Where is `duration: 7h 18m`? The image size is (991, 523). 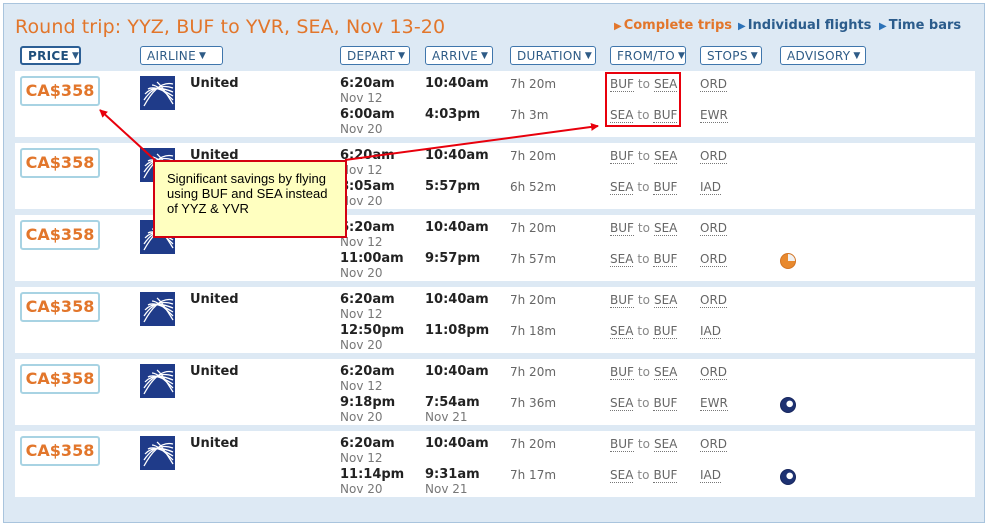 duration: 7h 18m is located at coordinates (533, 331).